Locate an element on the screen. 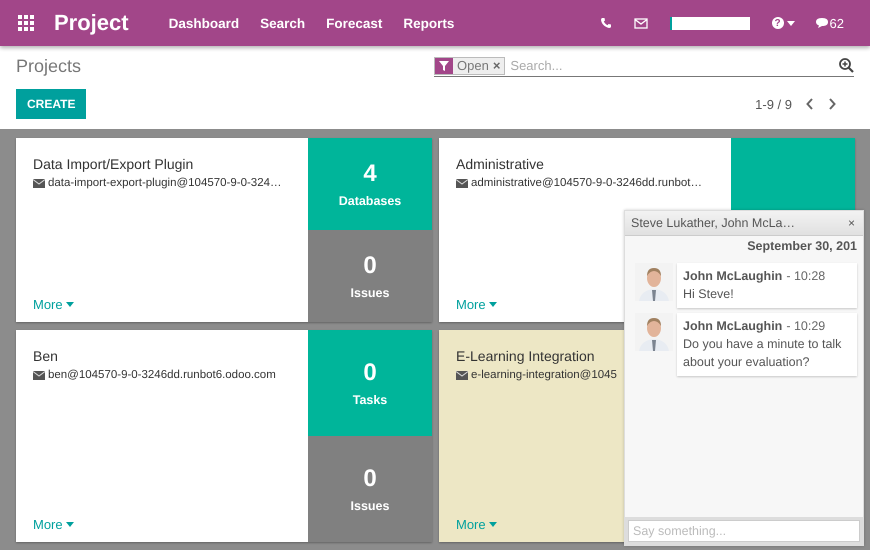 This screenshot has width=870, height=550. project-name: Ben is located at coordinates (45, 356).